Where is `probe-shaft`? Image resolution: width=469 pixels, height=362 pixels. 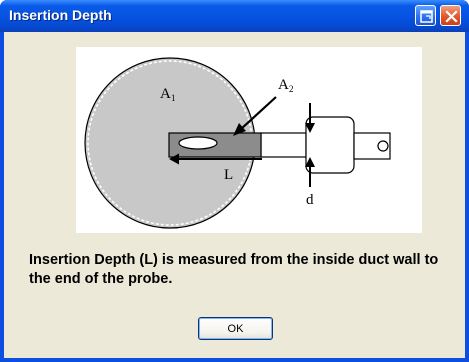
probe-shaft is located at coordinates (283, 145).